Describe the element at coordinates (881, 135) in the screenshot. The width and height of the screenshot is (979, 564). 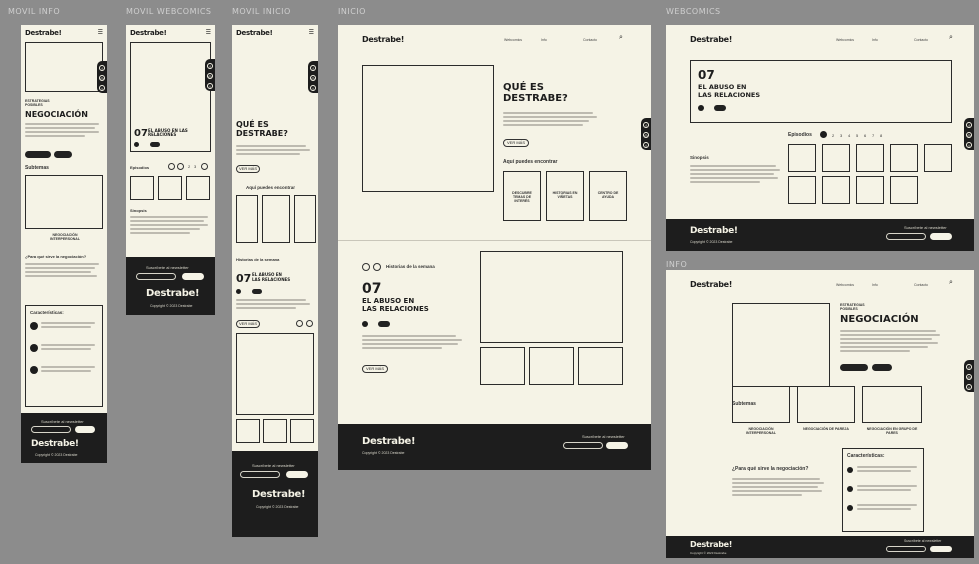
I see `episode-8: 8` at that location.